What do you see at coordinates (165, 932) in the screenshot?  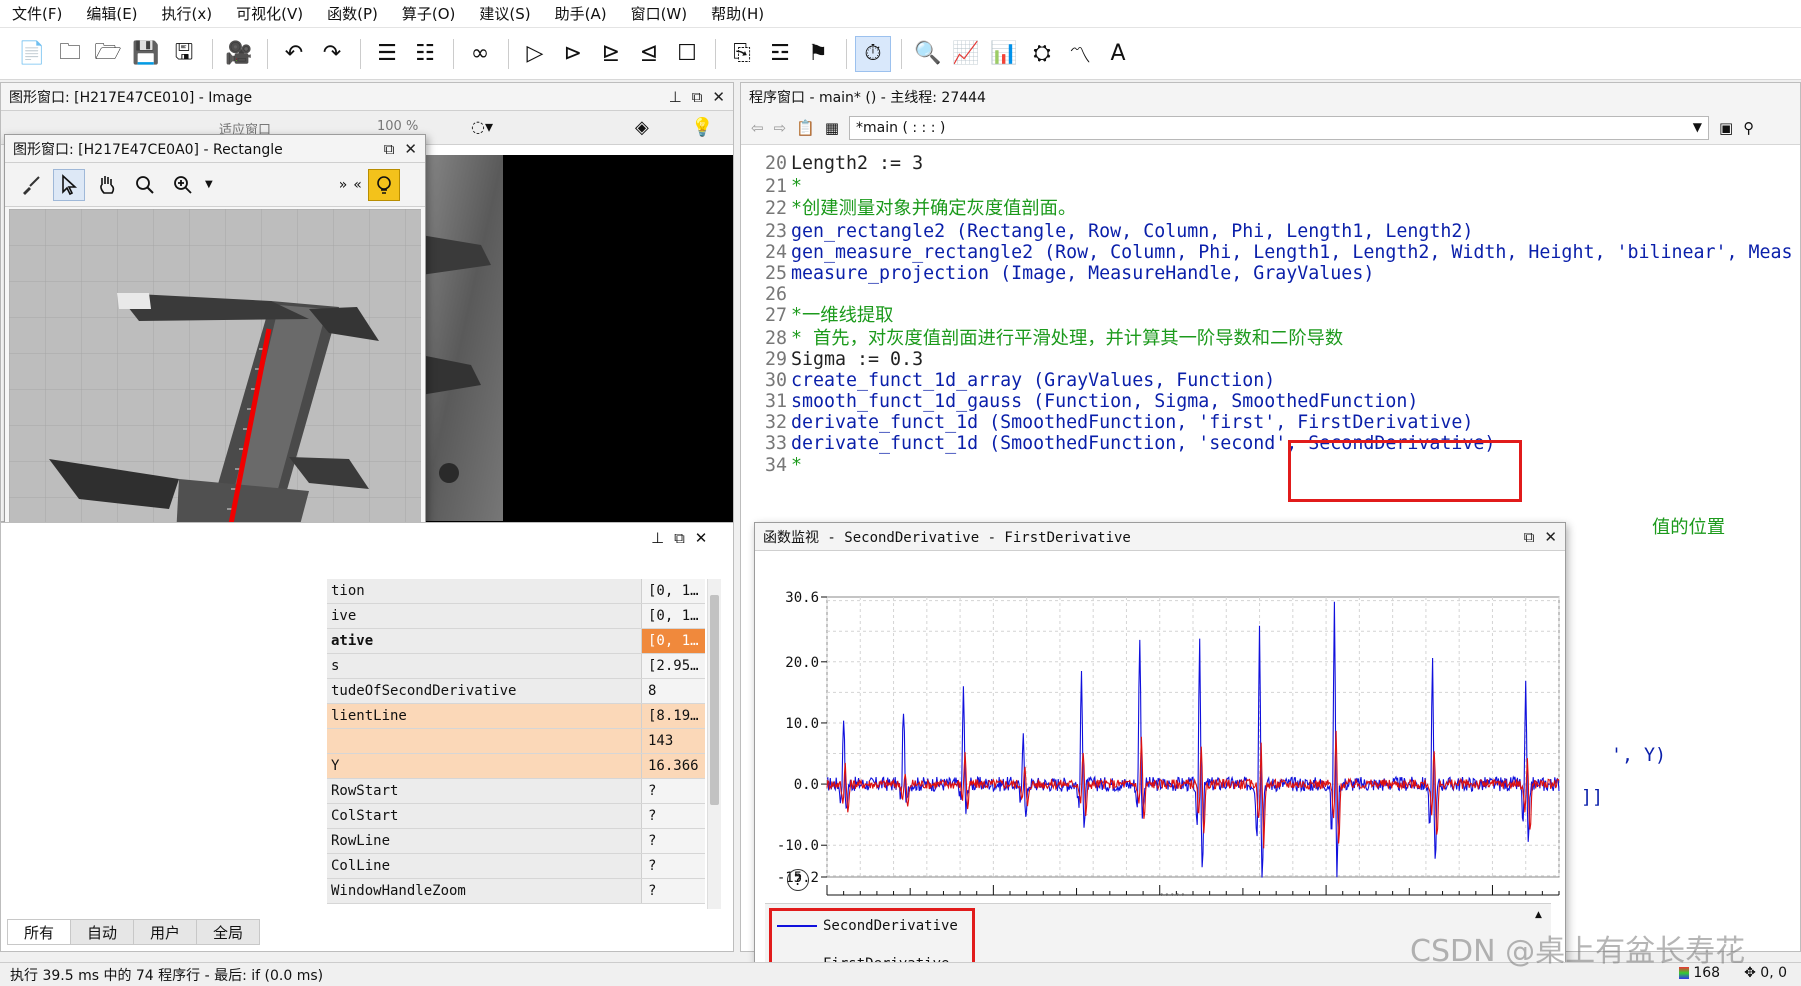 I see `variable-tab-2: 用户` at bounding box center [165, 932].